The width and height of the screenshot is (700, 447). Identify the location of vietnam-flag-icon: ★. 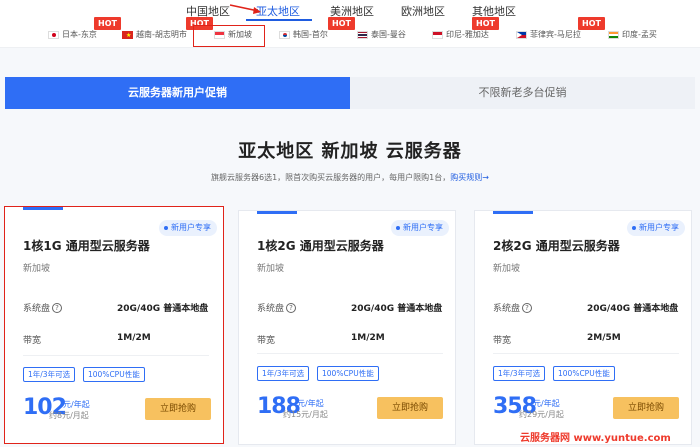
(127, 34).